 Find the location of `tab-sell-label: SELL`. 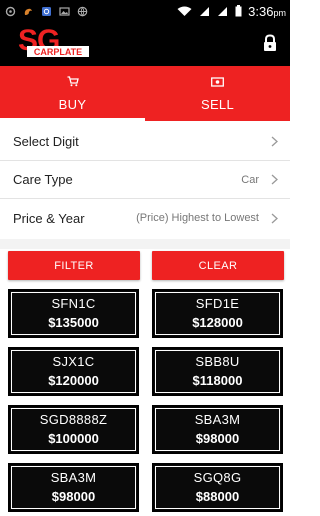

tab-sell-label: SELL is located at coordinates (217, 104).